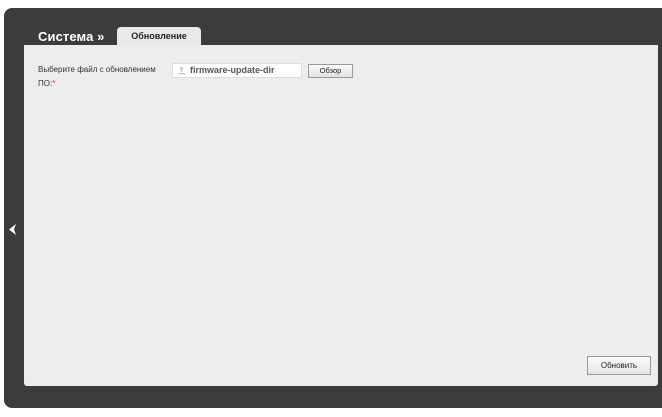  I want to click on selected-file-name: firmware-update-dir, so click(232, 70).